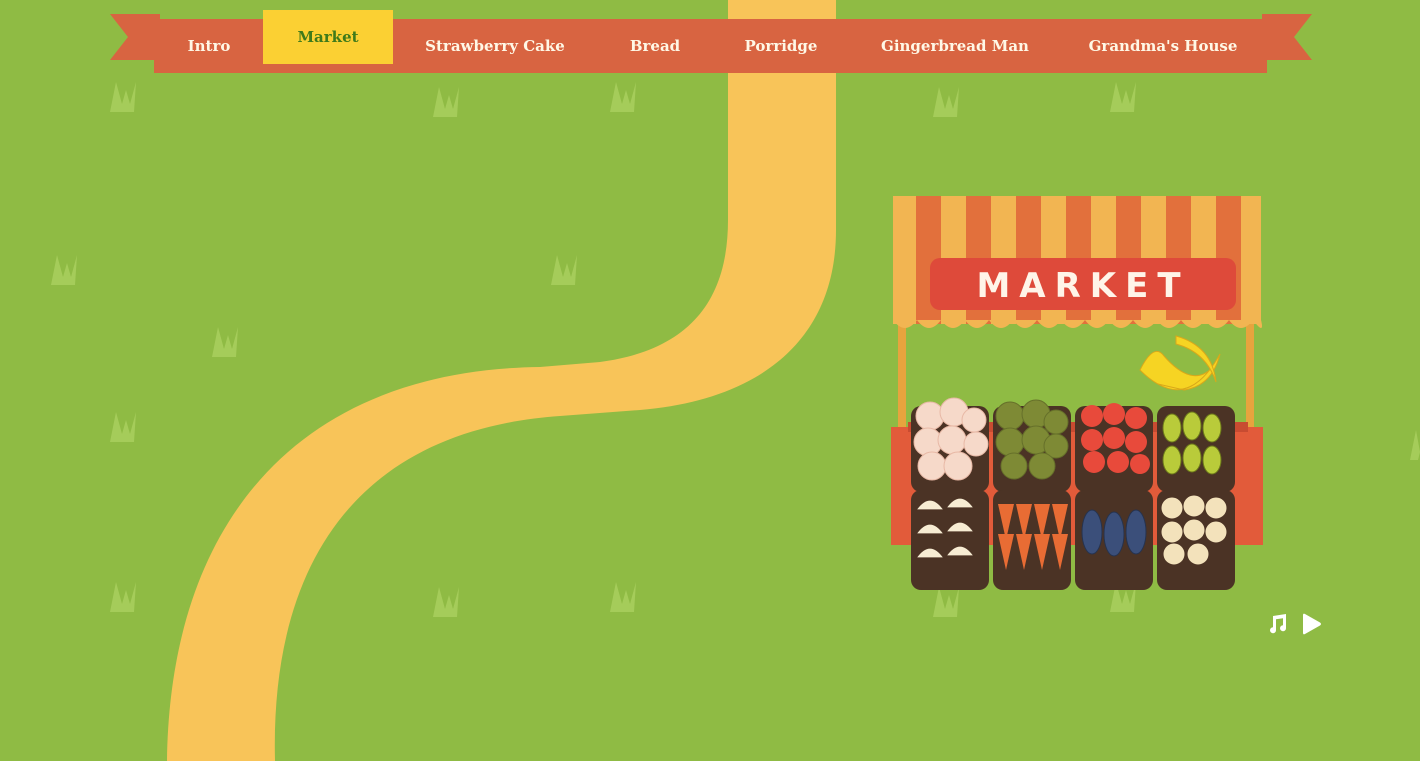 The image size is (1420, 761). What do you see at coordinates (1277, 626) in the screenshot?
I see `music-note-icon` at bounding box center [1277, 626].